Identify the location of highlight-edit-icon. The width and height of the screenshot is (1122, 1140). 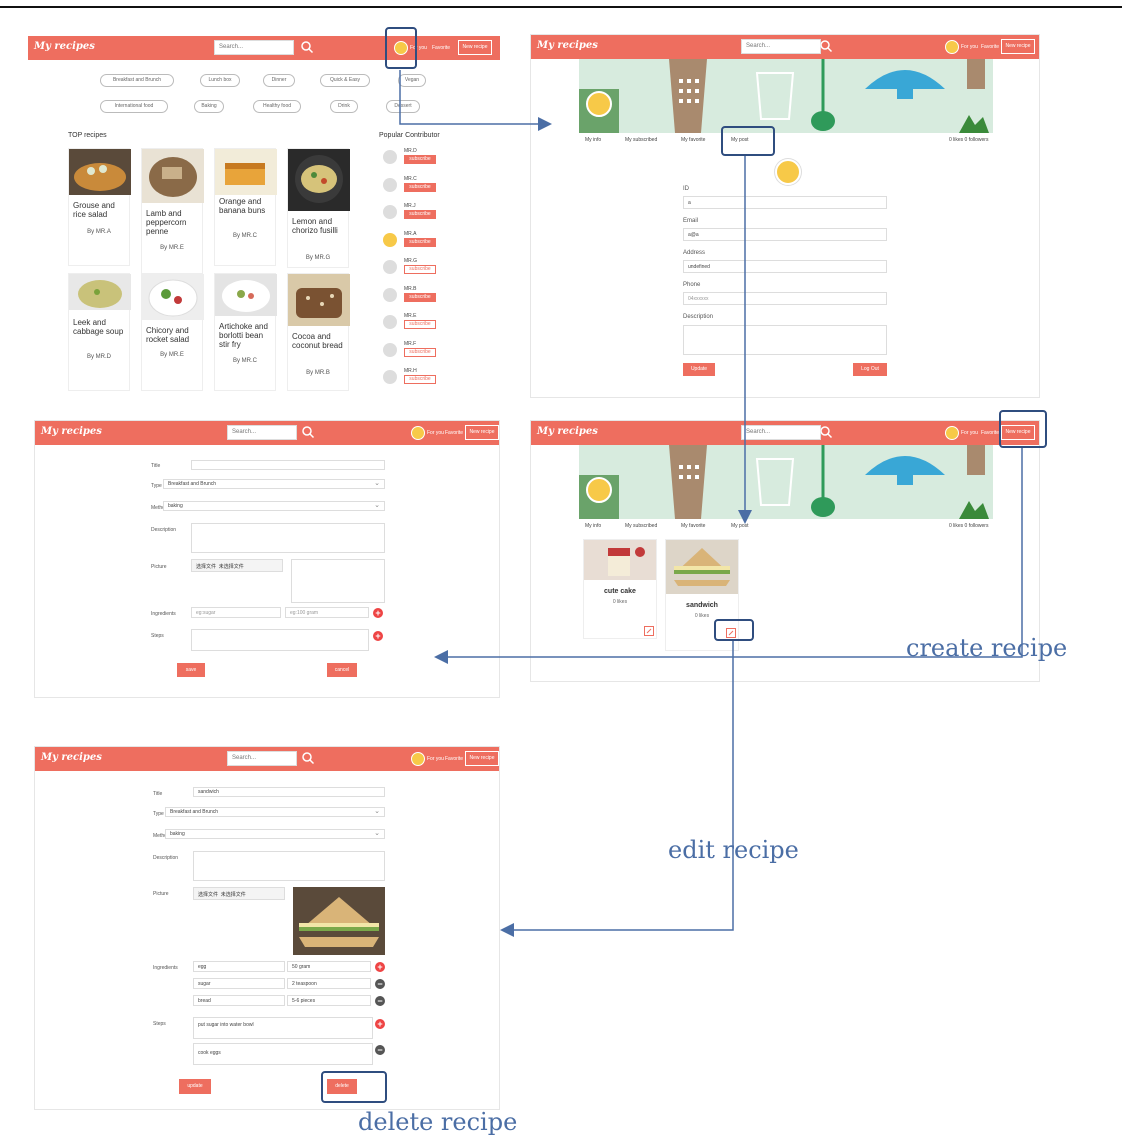
(734, 630).